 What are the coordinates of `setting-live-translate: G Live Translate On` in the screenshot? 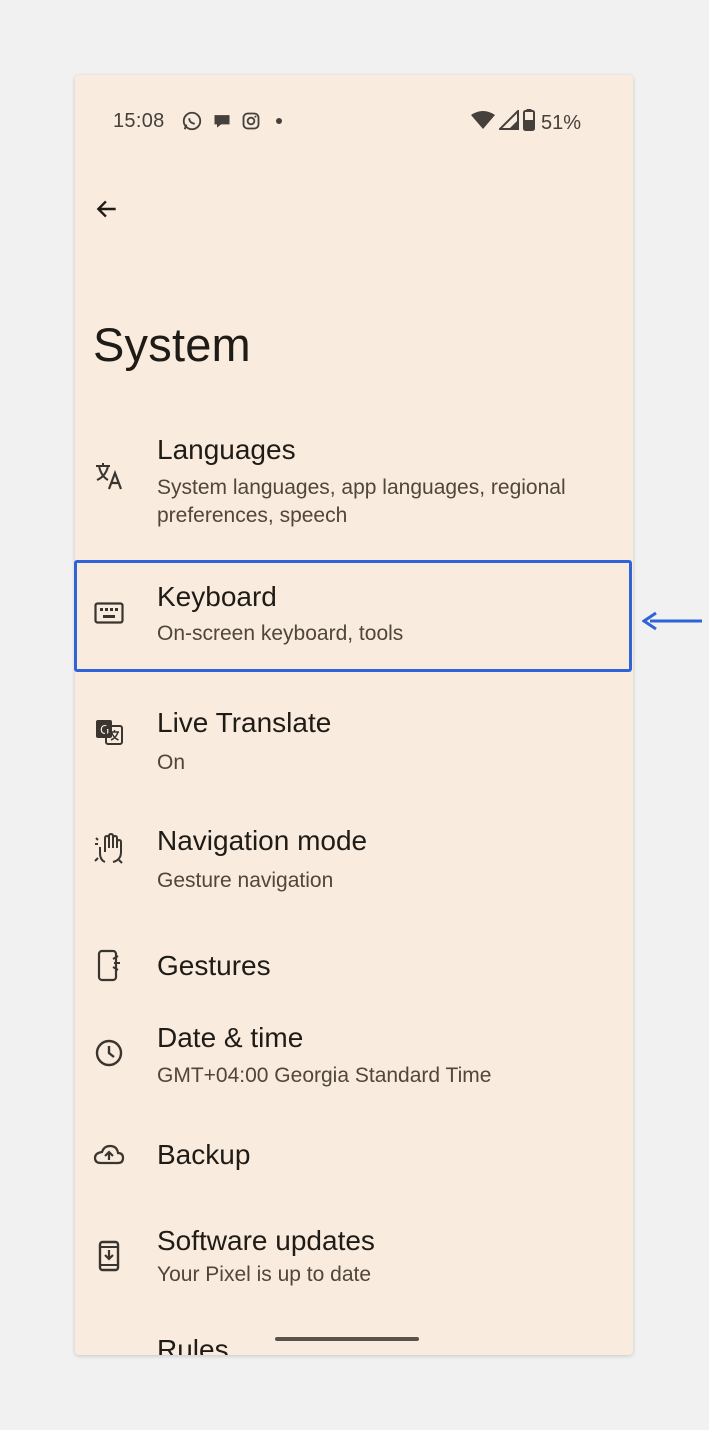 It's located at (354, 740).